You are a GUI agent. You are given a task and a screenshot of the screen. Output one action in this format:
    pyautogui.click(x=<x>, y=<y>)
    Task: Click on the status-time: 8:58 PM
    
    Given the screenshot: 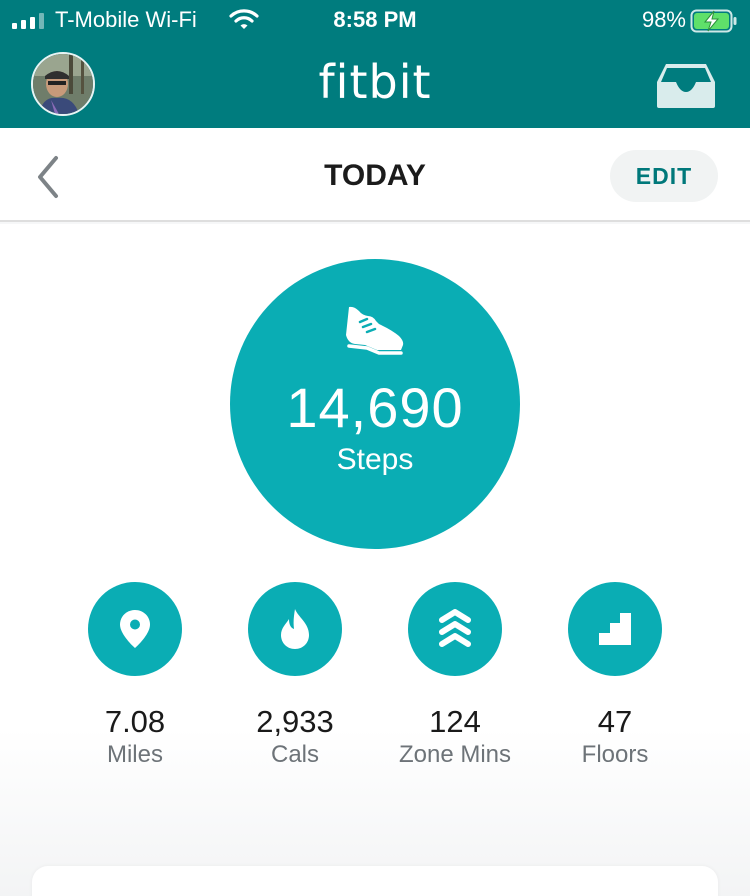 What is the action you would take?
    pyautogui.click(x=375, y=19)
    